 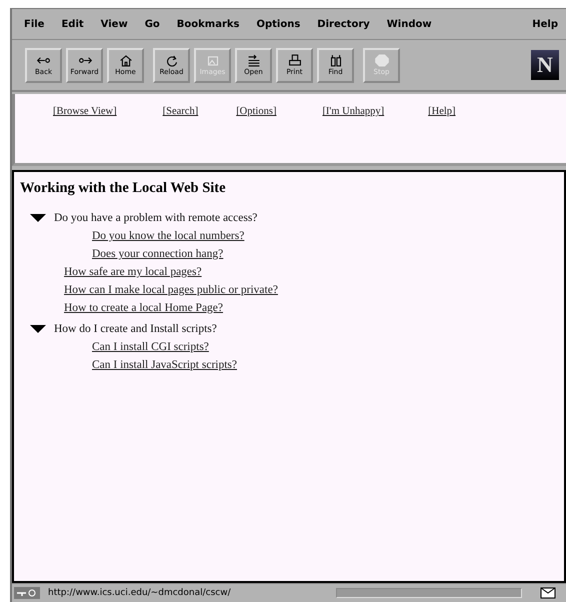 What do you see at coordinates (294, 254) in the screenshot?
I see `question-link: Does your connection hang?` at bounding box center [294, 254].